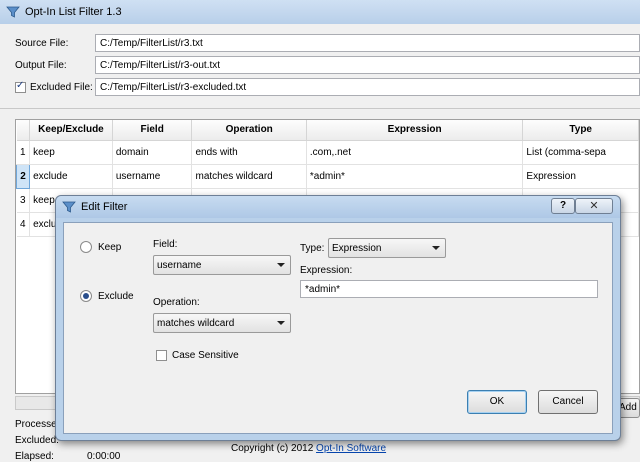 The image size is (640, 462). I want to click on cancel-button: Cancel, so click(568, 402).